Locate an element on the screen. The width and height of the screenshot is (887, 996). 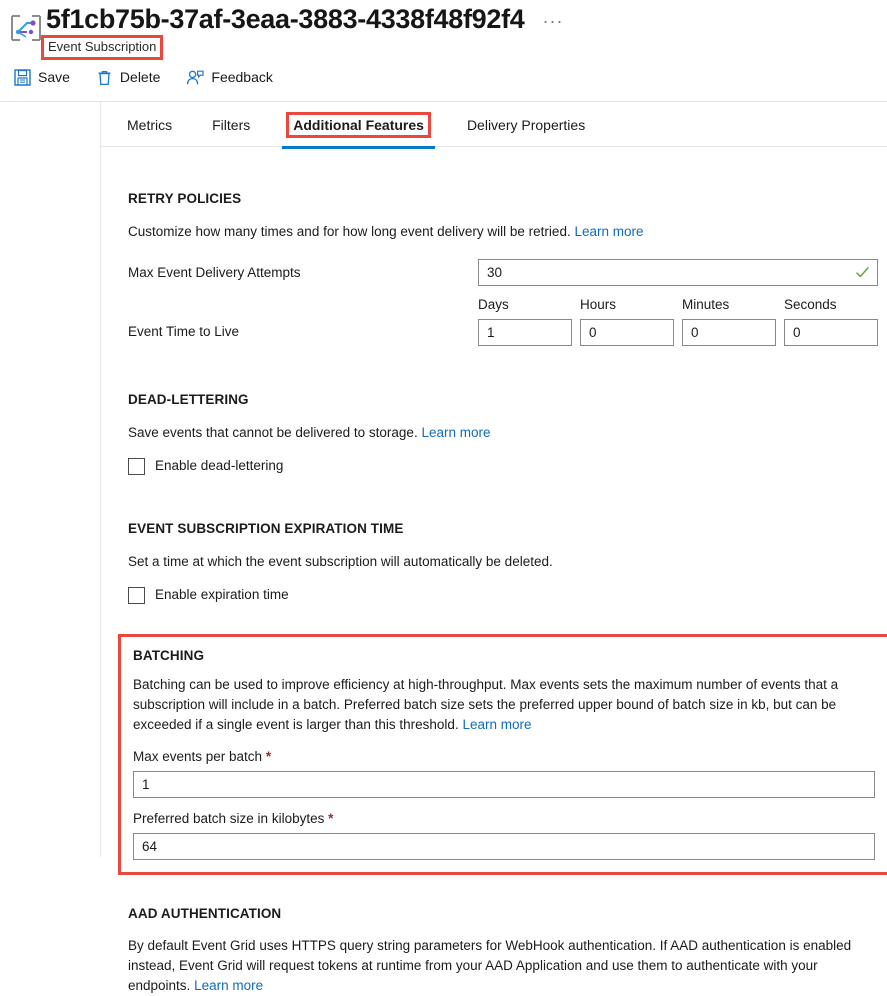
max-event-delivery-attempts-row: Max Event Delivery Attempts is located at coordinates (504, 272).